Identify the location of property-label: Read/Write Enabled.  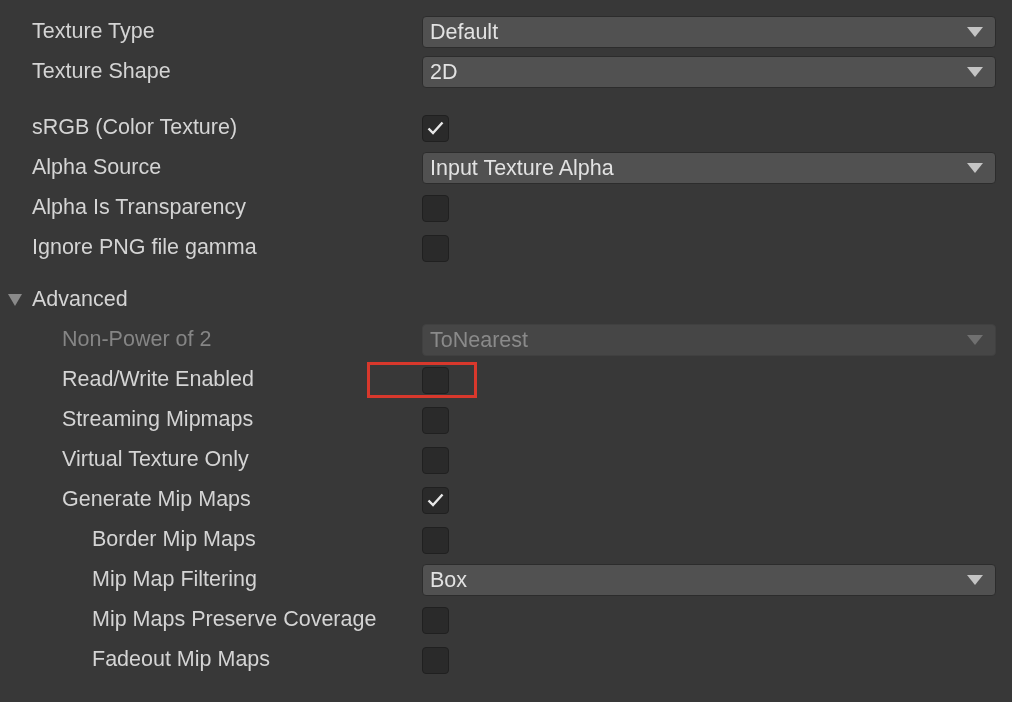
(158, 380).